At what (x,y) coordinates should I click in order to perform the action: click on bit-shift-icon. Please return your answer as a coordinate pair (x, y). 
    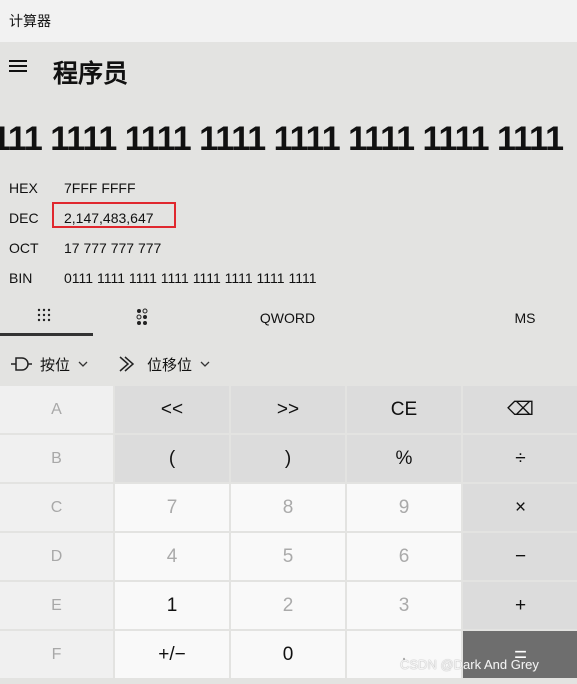
    Looking at the image, I should click on (127, 364).